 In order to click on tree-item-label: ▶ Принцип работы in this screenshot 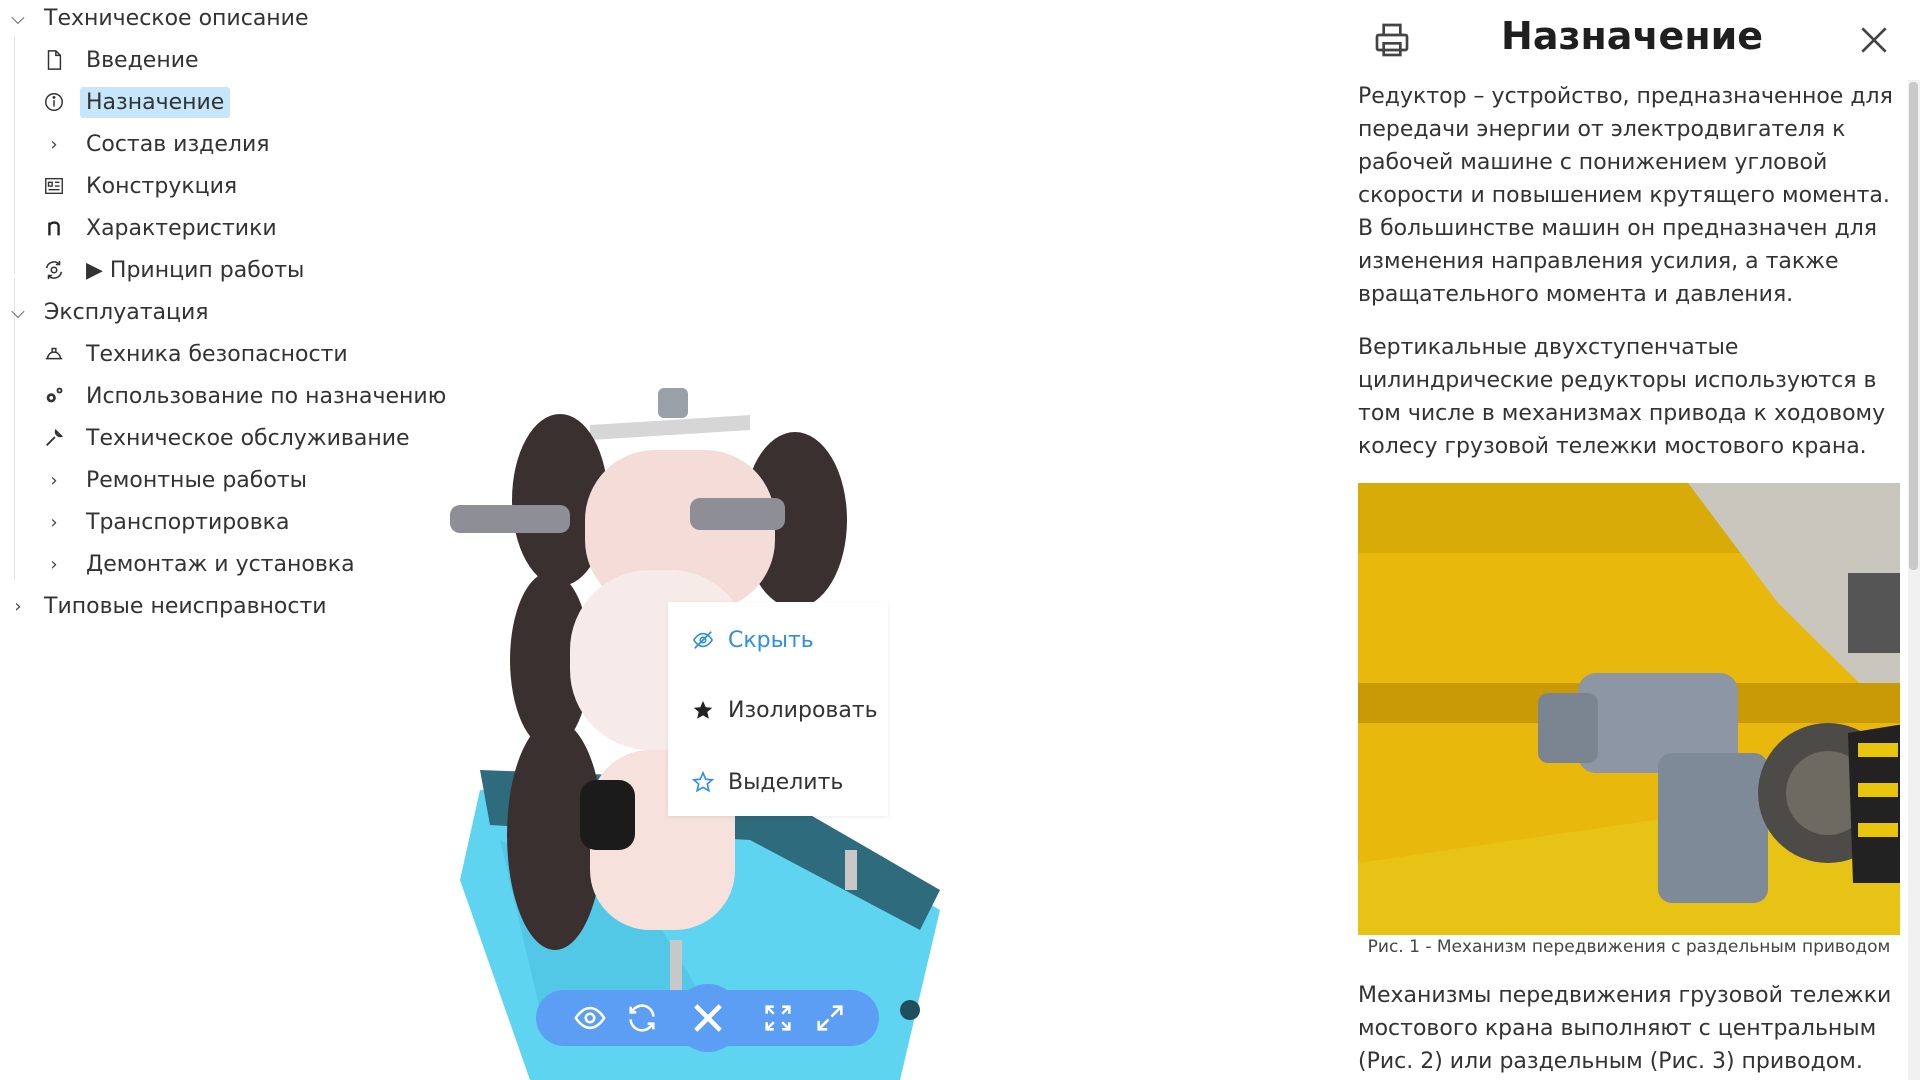, I will do `click(195, 270)`.